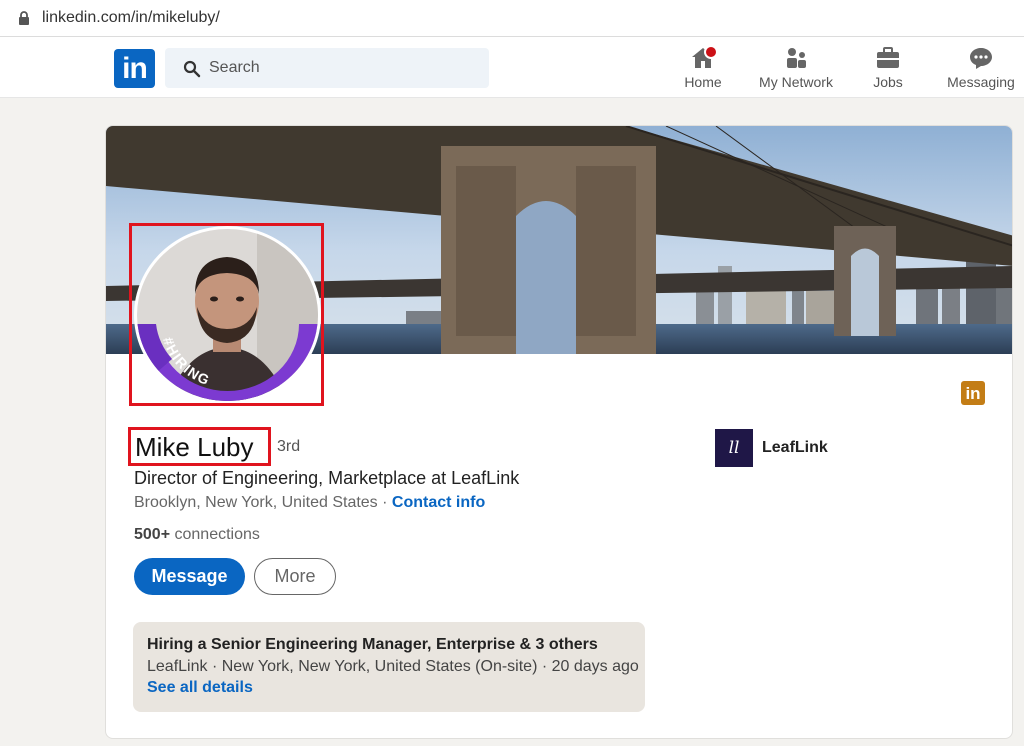 This screenshot has height=746, width=1024. Describe the element at coordinates (796, 58) in the screenshot. I see `people-icon` at that location.